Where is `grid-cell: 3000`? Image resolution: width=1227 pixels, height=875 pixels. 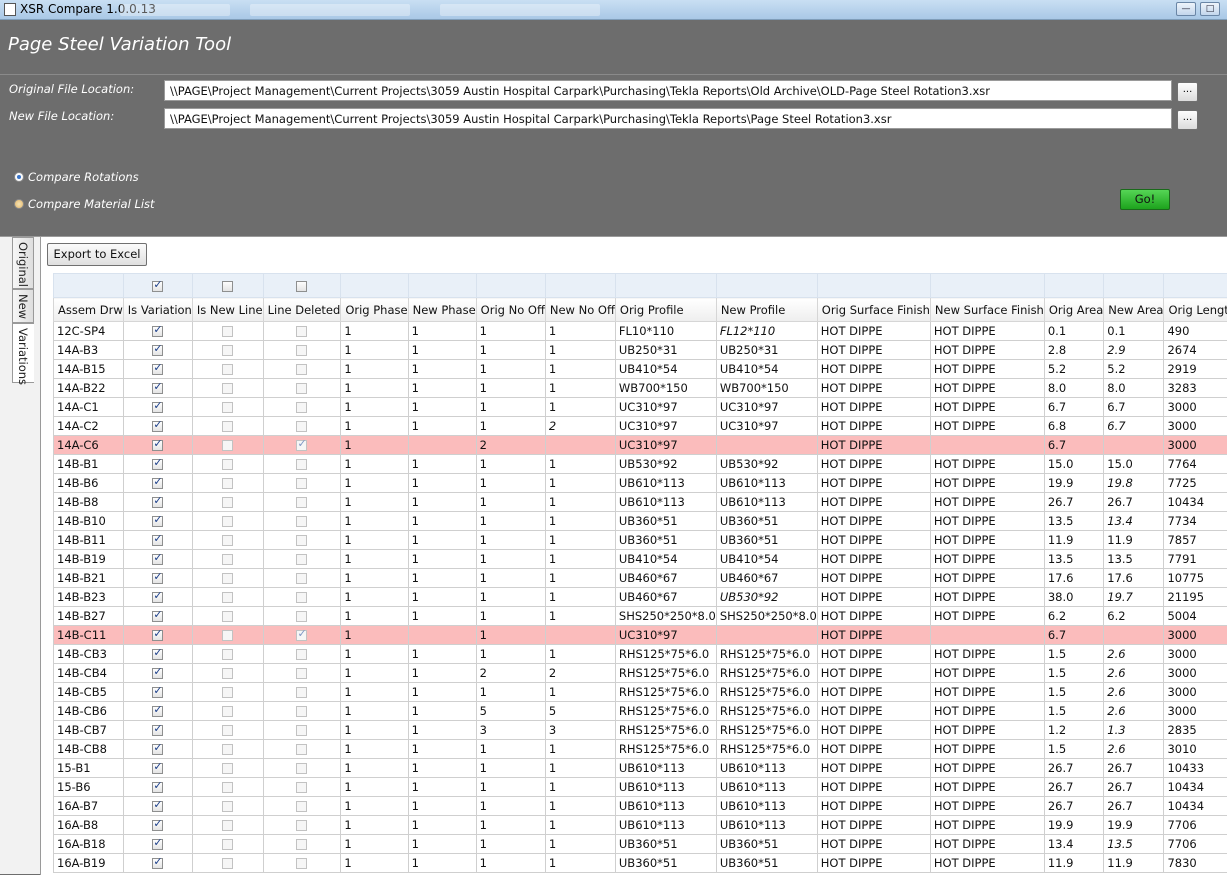 grid-cell: 3000 is located at coordinates (1195, 711).